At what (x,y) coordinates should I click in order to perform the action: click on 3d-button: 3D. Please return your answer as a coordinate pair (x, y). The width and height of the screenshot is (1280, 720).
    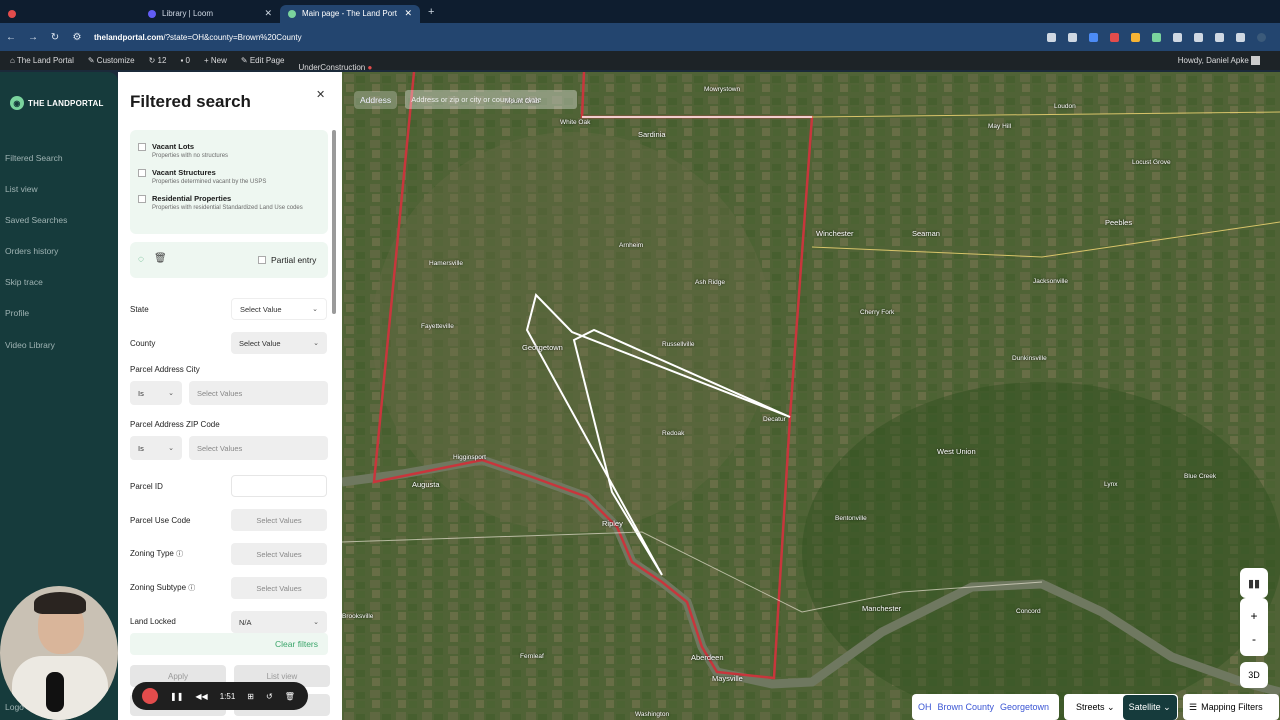
    Looking at the image, I should click on (1254, 675).